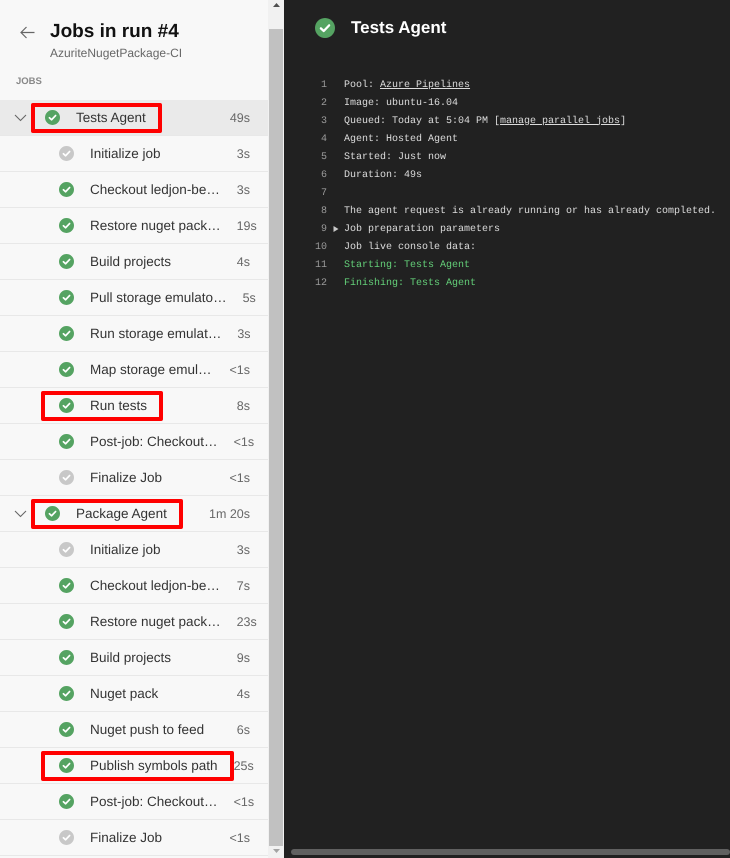  I want to click on step-name: Run tests, so click(119, 405).